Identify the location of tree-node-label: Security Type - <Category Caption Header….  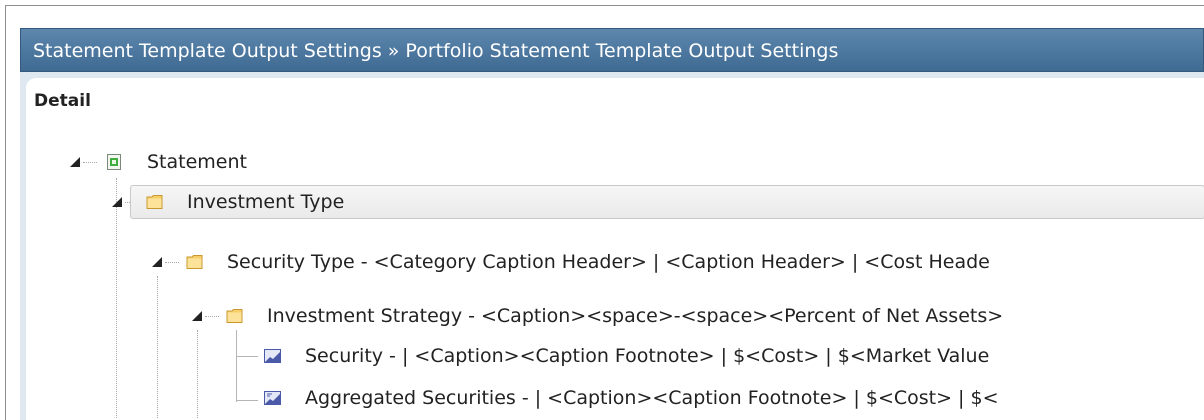
(608, 262).